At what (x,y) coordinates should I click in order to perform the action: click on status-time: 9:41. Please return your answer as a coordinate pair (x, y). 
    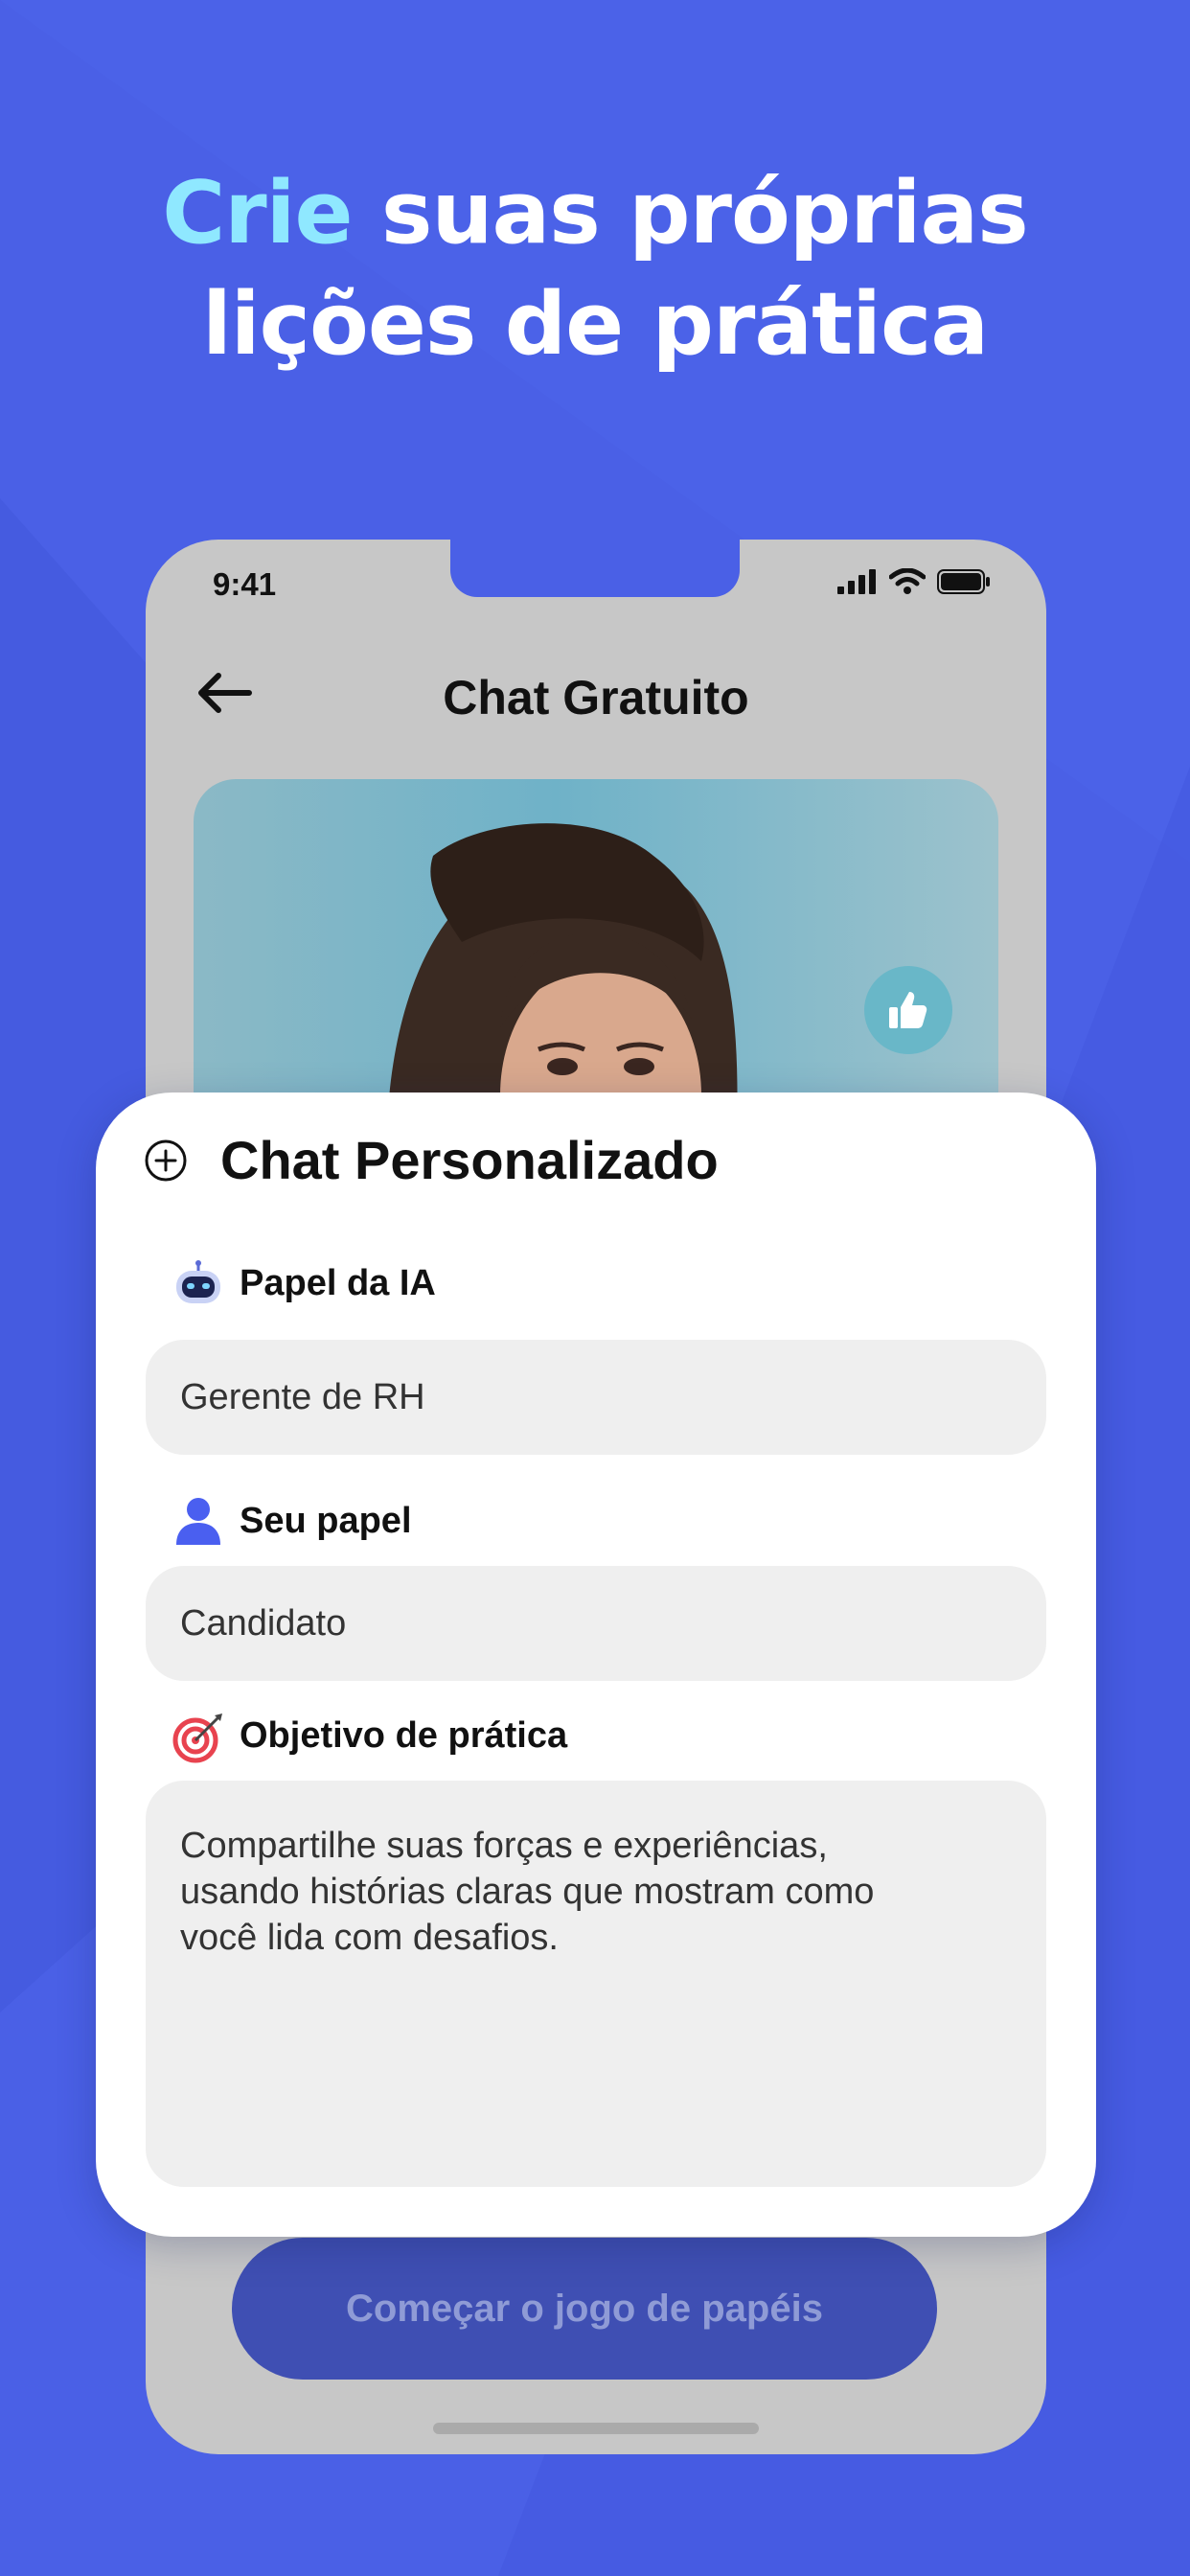
    Looking at the image, I should click on (245, 584).